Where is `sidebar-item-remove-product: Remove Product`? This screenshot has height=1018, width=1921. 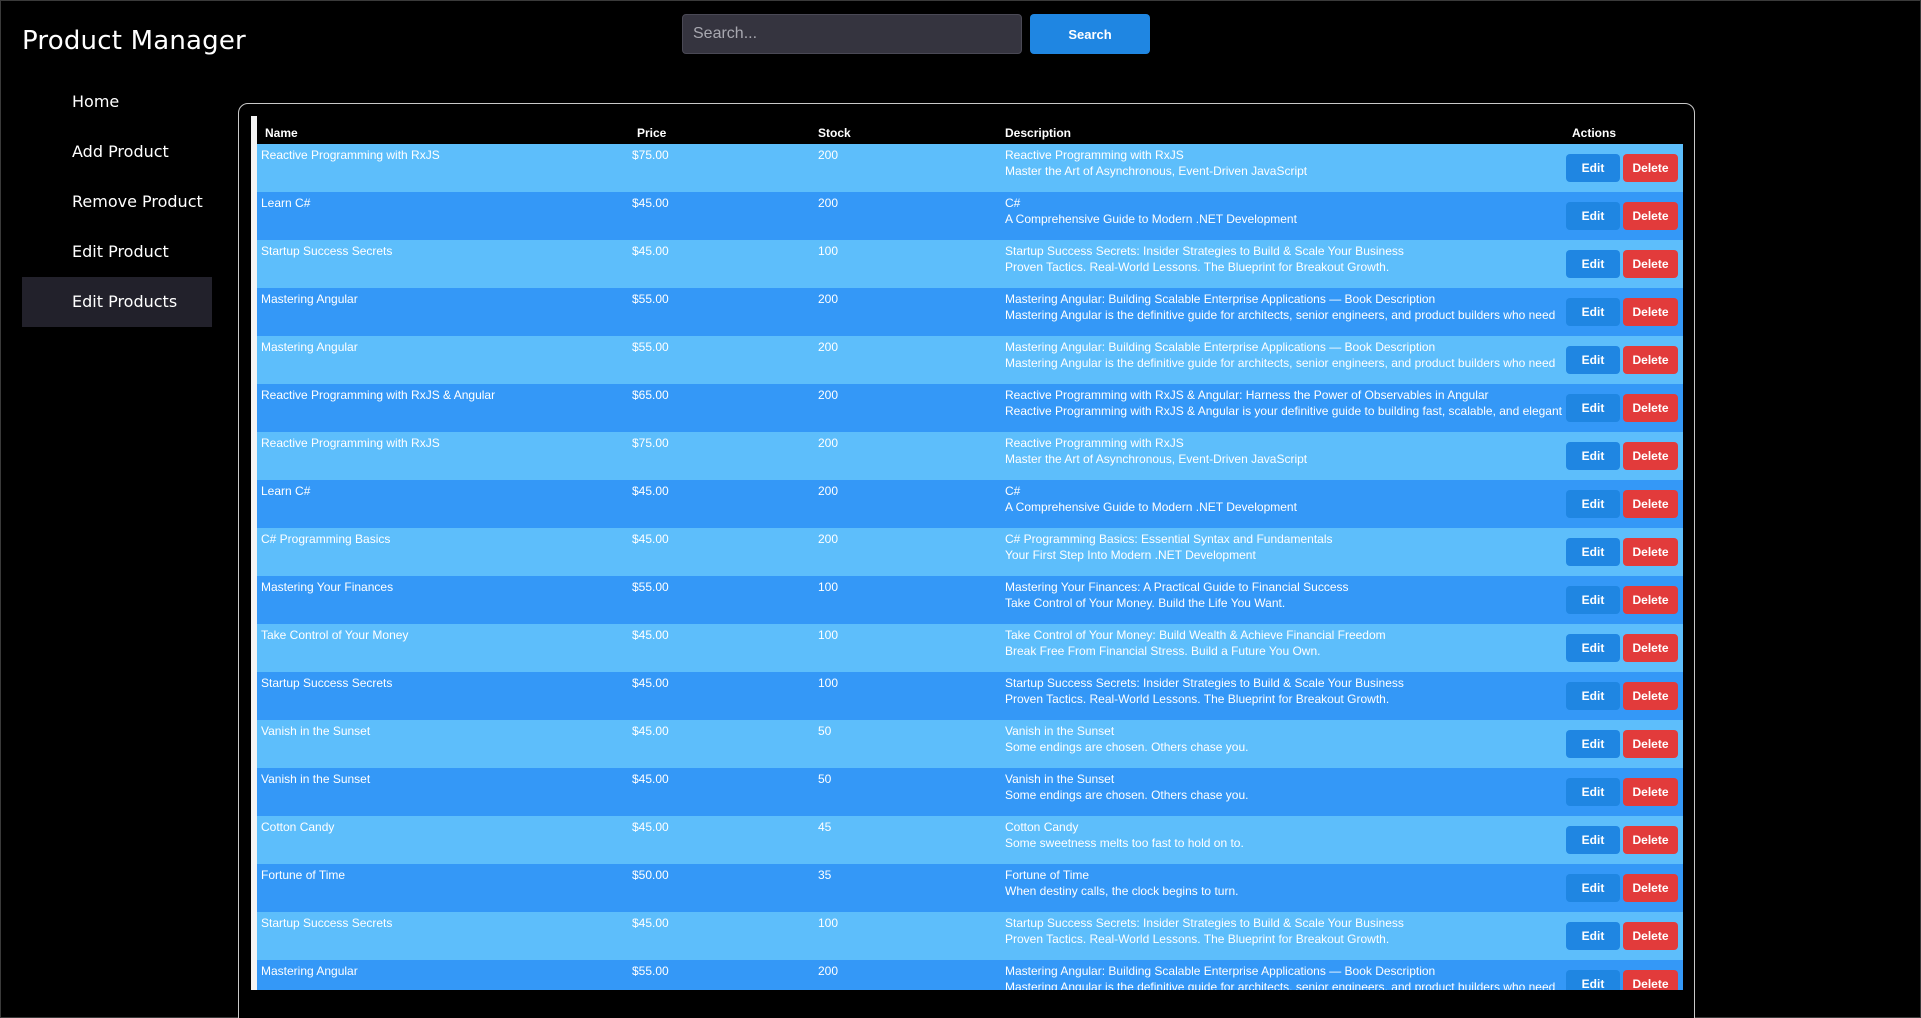
sidebar-item-remove-product: Remove Product is located at coordinates (117, 202).